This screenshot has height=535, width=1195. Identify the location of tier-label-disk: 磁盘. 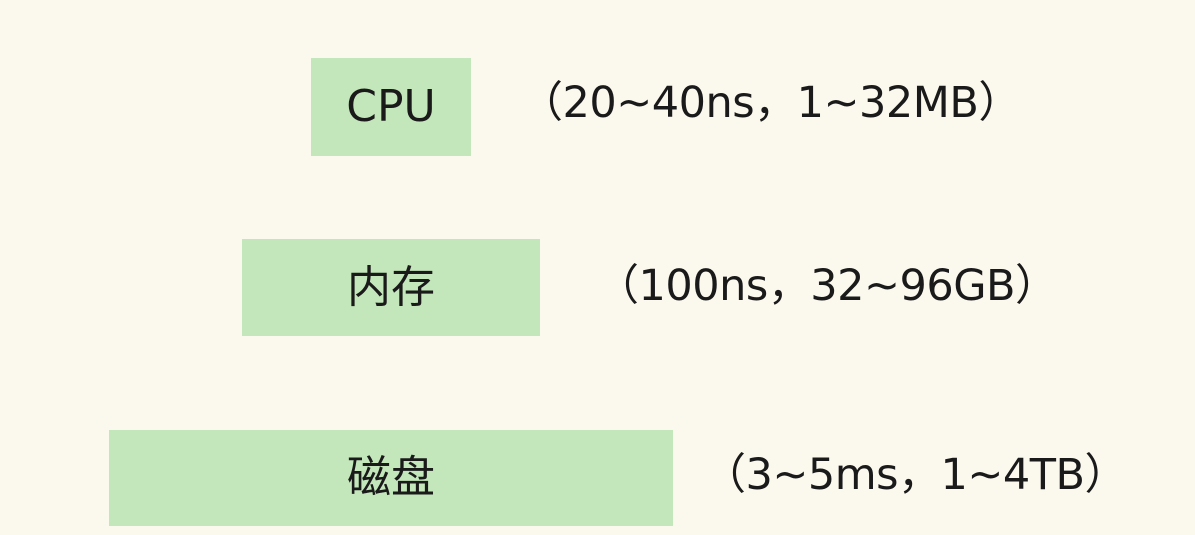
(391, 477).